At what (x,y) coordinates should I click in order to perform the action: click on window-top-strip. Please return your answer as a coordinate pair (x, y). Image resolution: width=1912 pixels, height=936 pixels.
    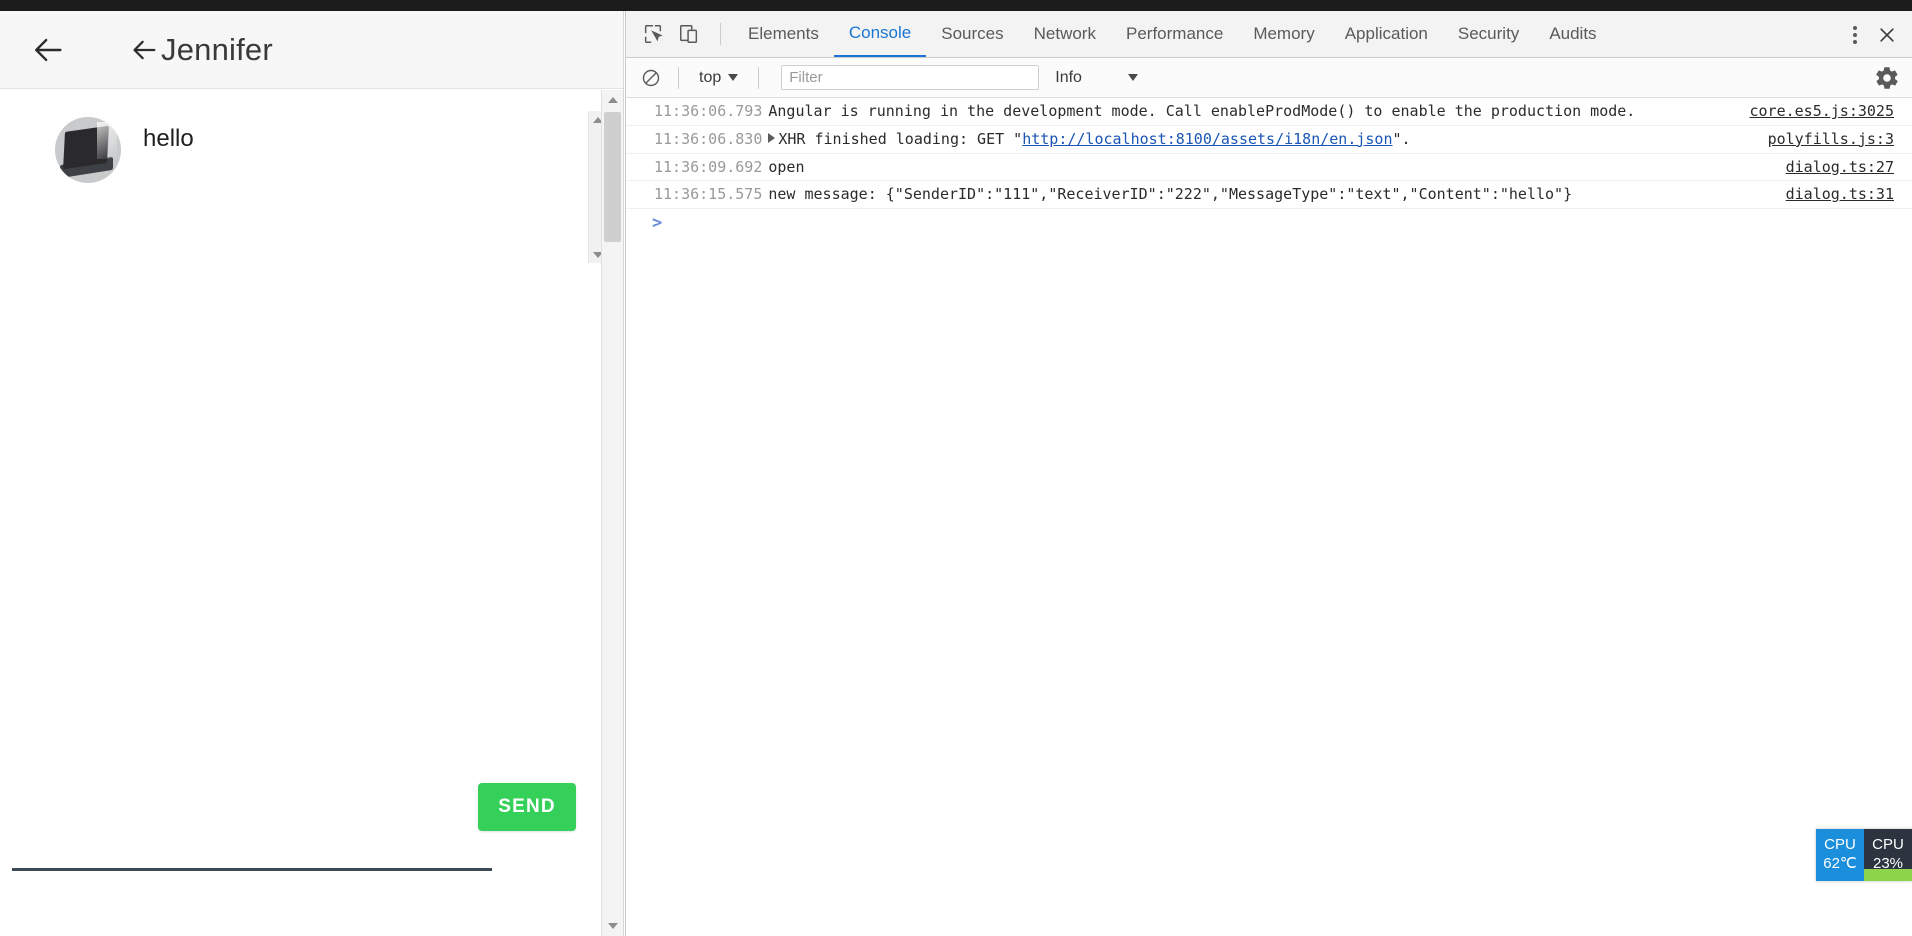
    Looking at the image, I should click on (956, 5).